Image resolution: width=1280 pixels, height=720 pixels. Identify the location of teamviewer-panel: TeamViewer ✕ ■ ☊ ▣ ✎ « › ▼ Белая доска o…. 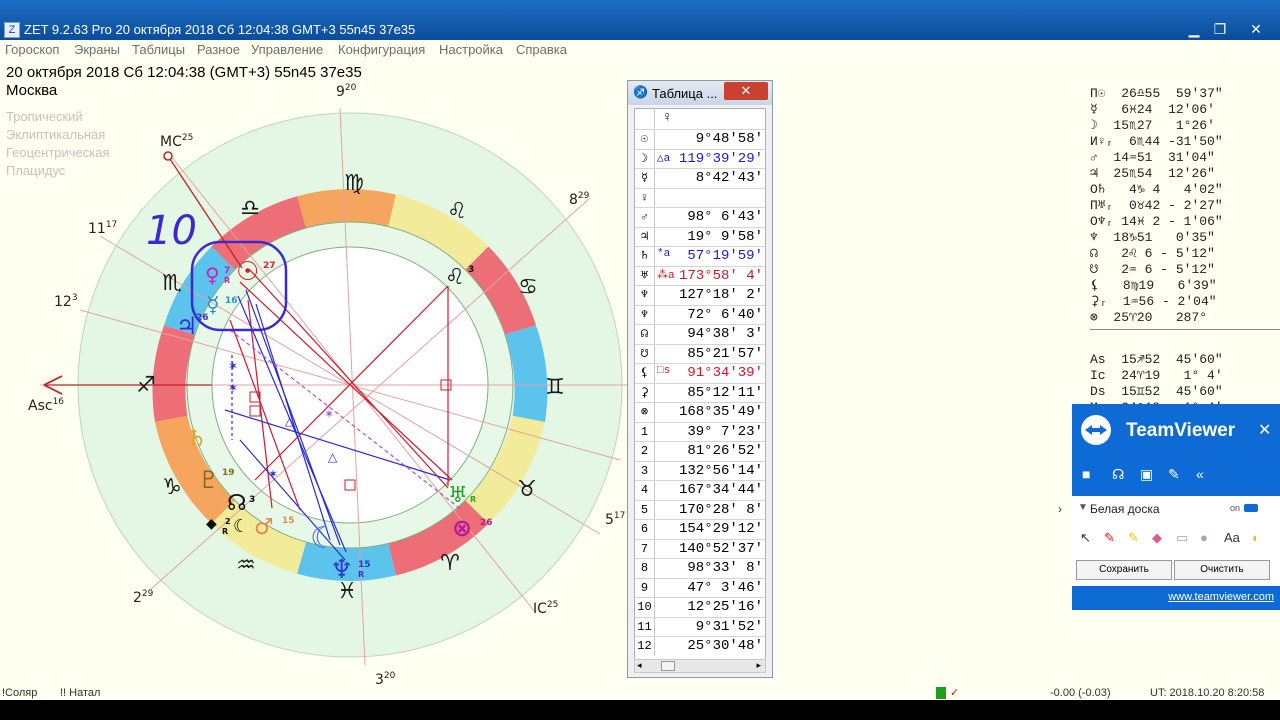
(1169, 507).